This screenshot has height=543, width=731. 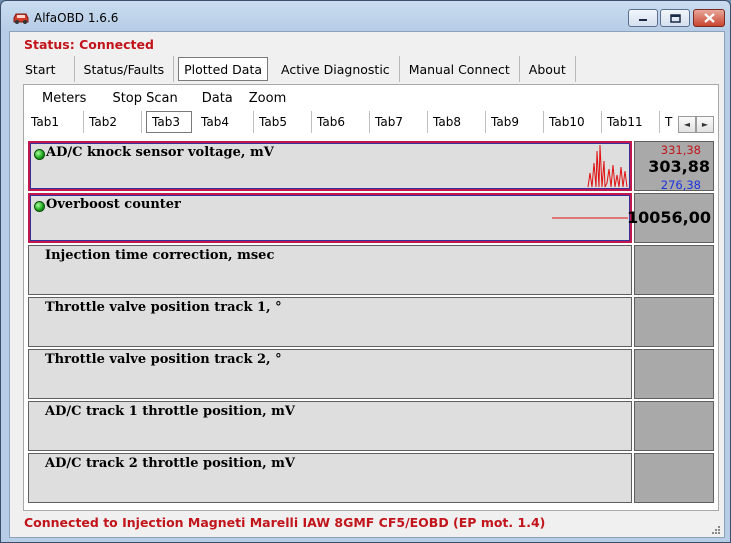 I want to click on parameter-row: Injection time correction, msec, so click(x=371, y=270).